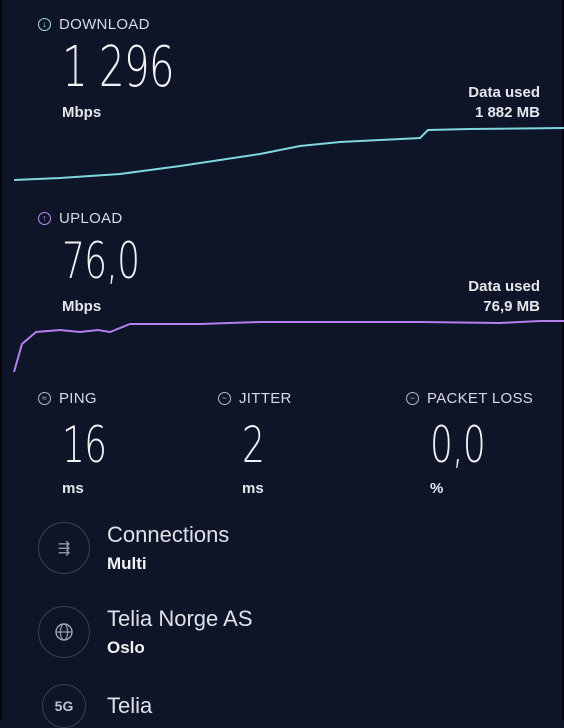  Describe the element at coordinates (78, 398) in the screenshot. I see `ping-label-text: PING` at that location.